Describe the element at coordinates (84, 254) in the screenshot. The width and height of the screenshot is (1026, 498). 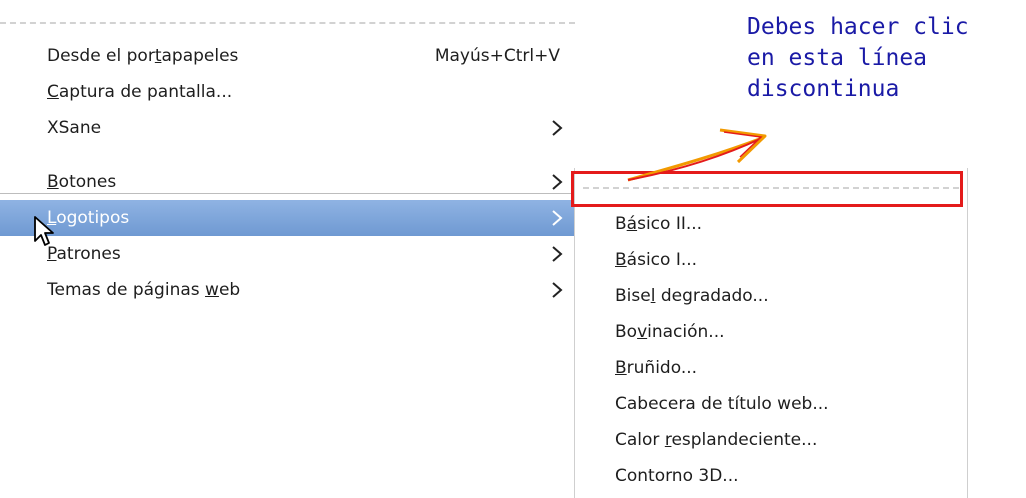
I see `menu-item-label: Patrones` at that location.